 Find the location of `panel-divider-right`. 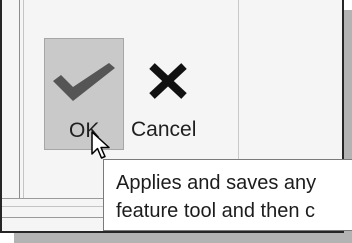

panel-divider-right is located at coordinates (238, 87).